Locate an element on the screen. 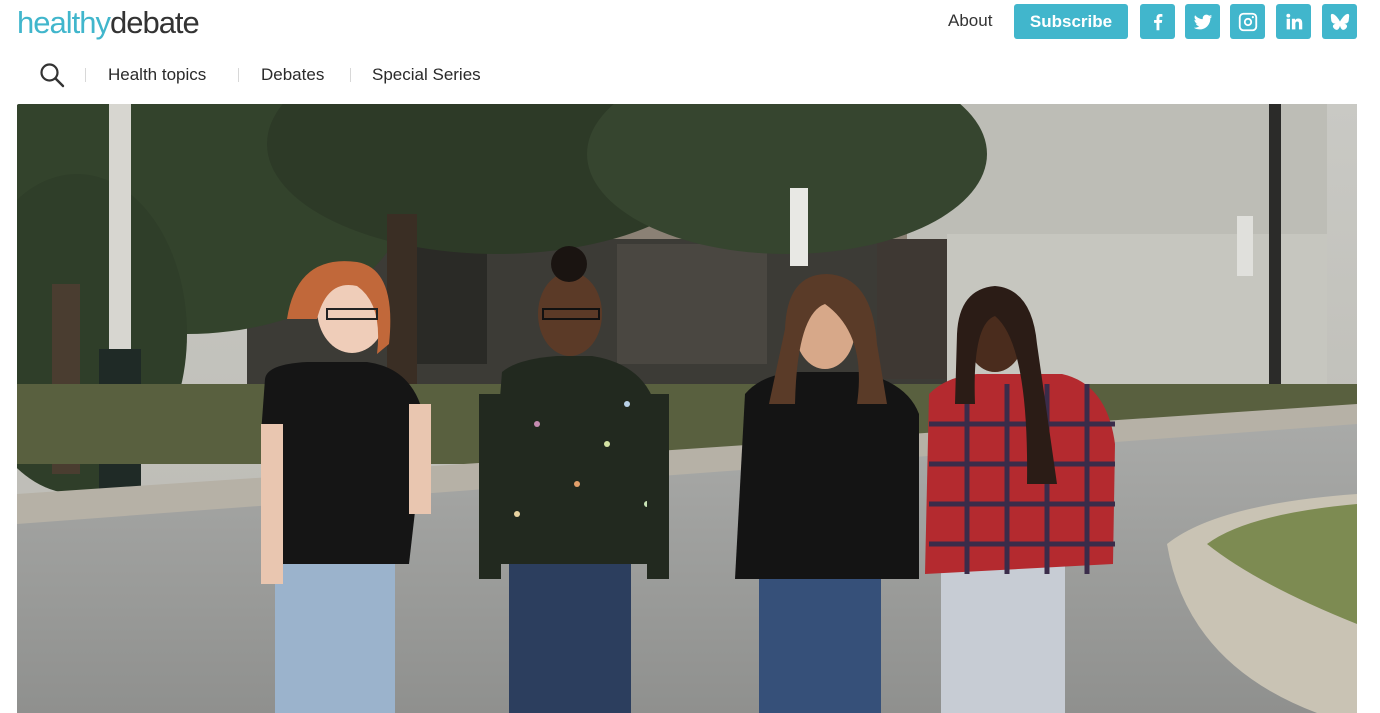  logo-part-healthy: healthy is located at coordinates (64, 22).